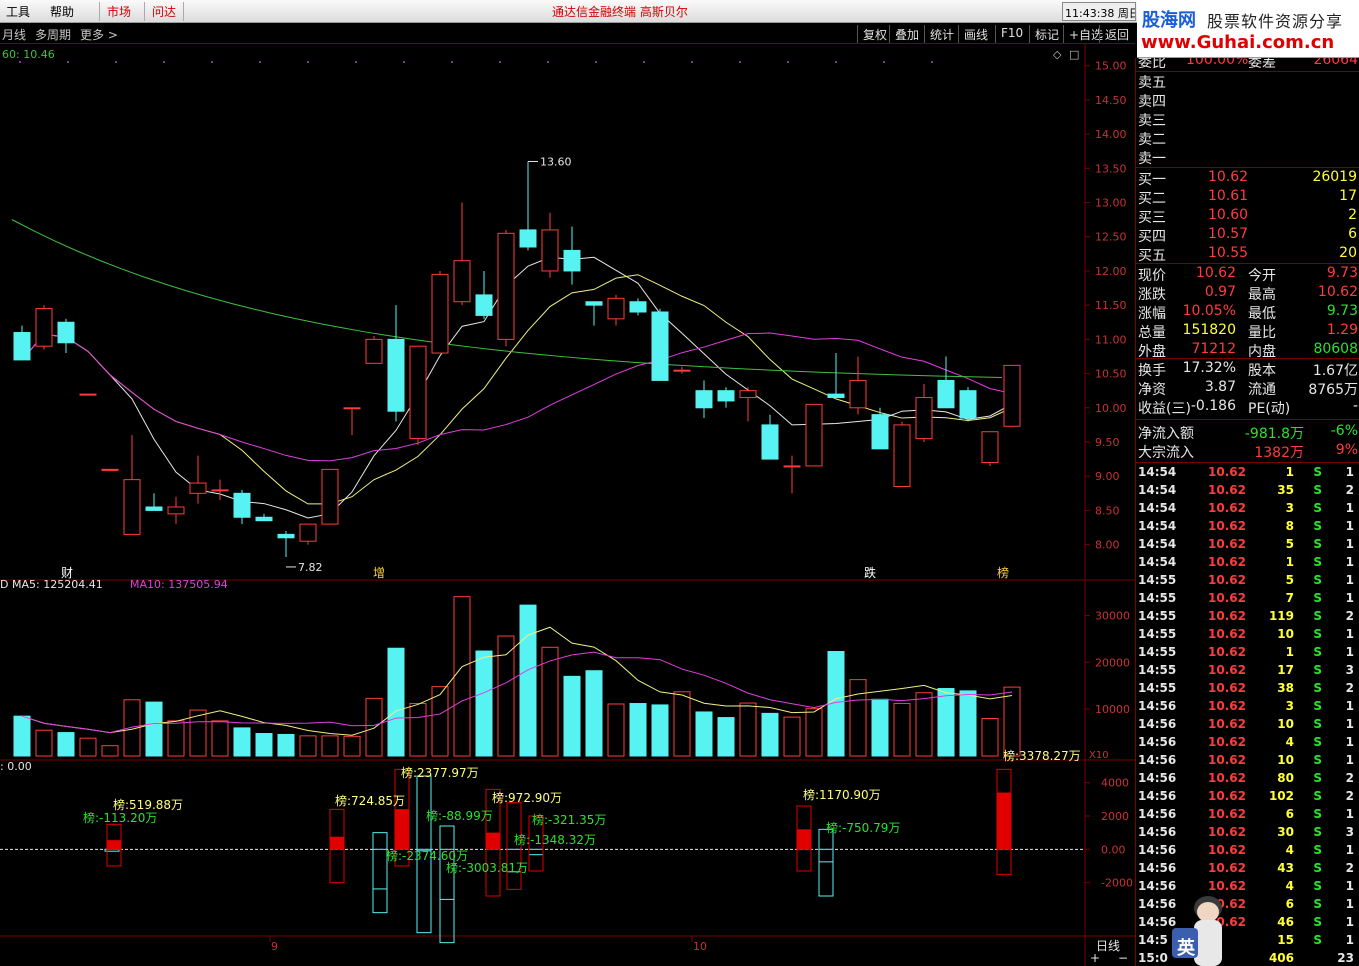  Describe the element at coordinates (120, 817) in the screenshot. I see `flow-annotation: 榜:-113.20万` at that location.